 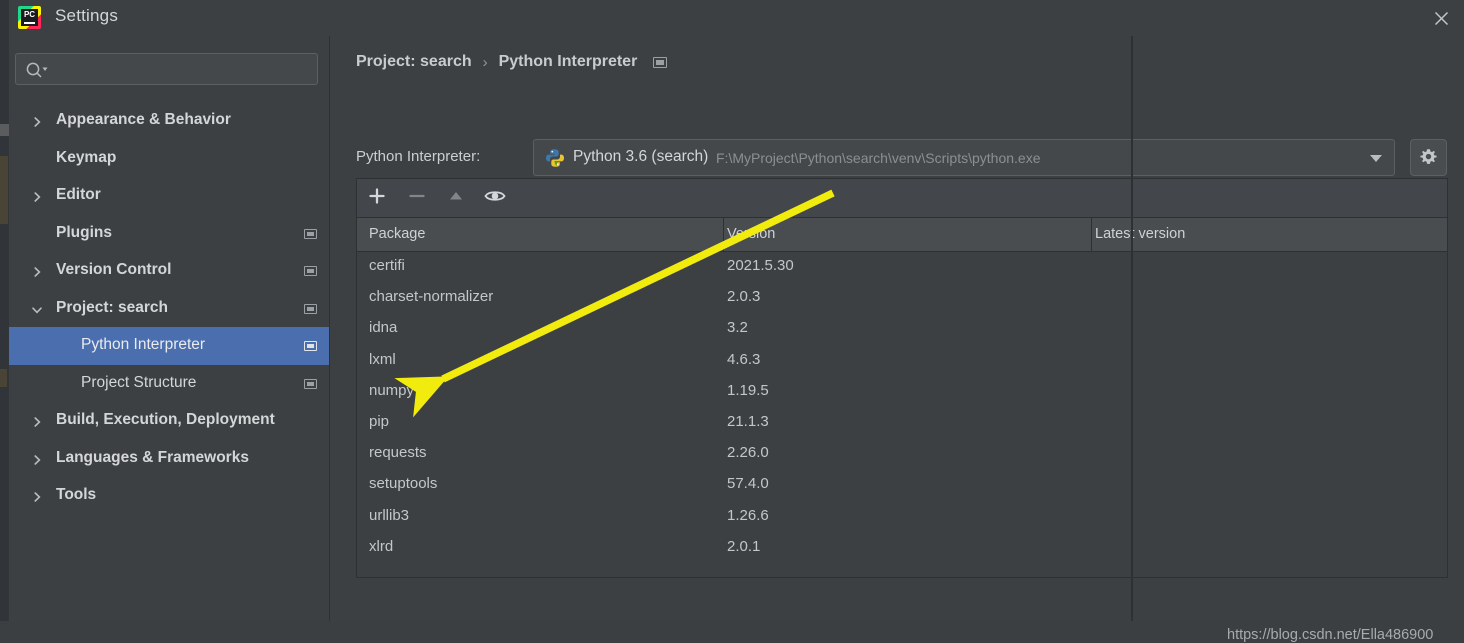 I want to click on table-row: urllib3 1.26.6, so click(x=902, y=517).